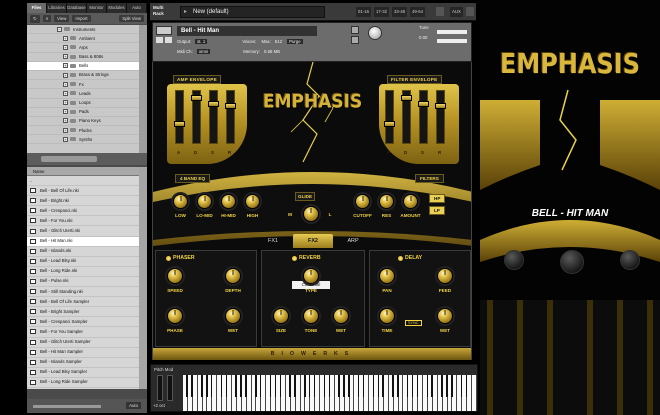 The image size is (660, 415). Describe the element at coordinates (83, 292) in the screenshot. I see `list-item: Bell - Still Standing.nki` at that location.